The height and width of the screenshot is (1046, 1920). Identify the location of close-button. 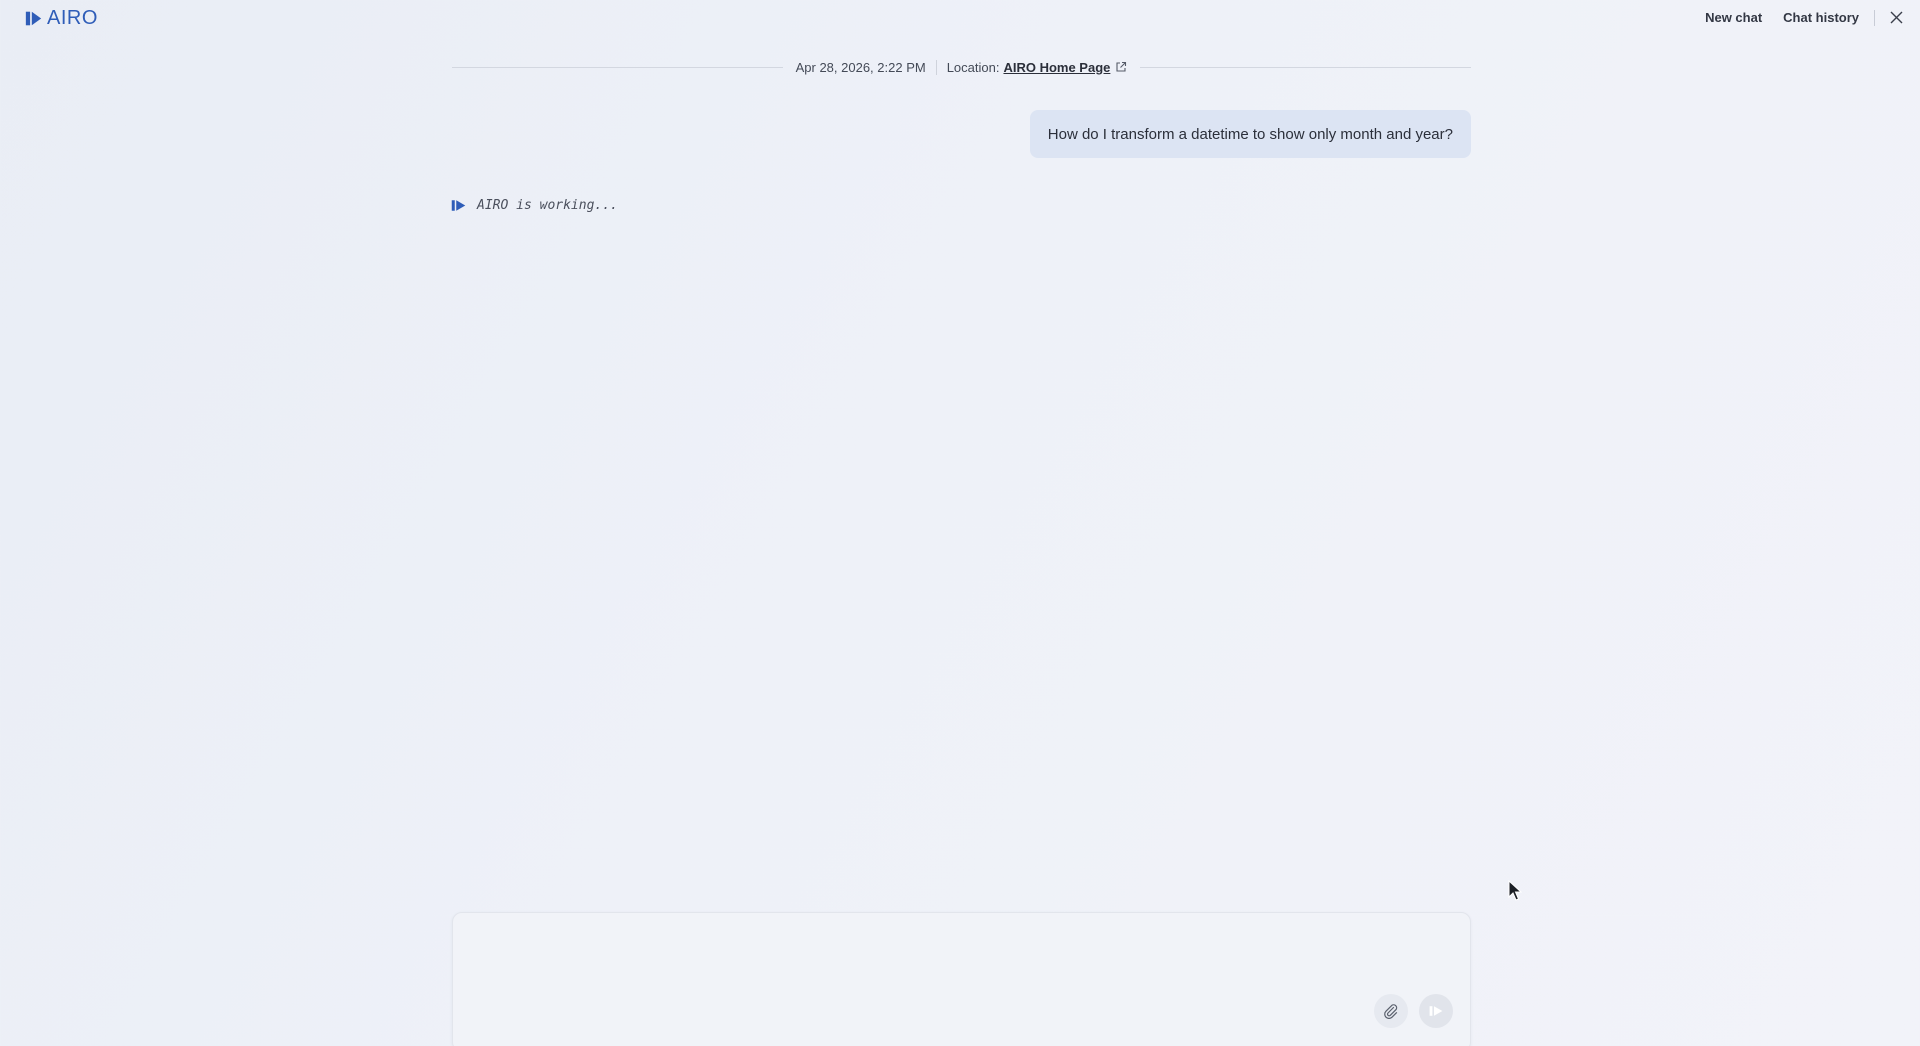
(1896, 18).